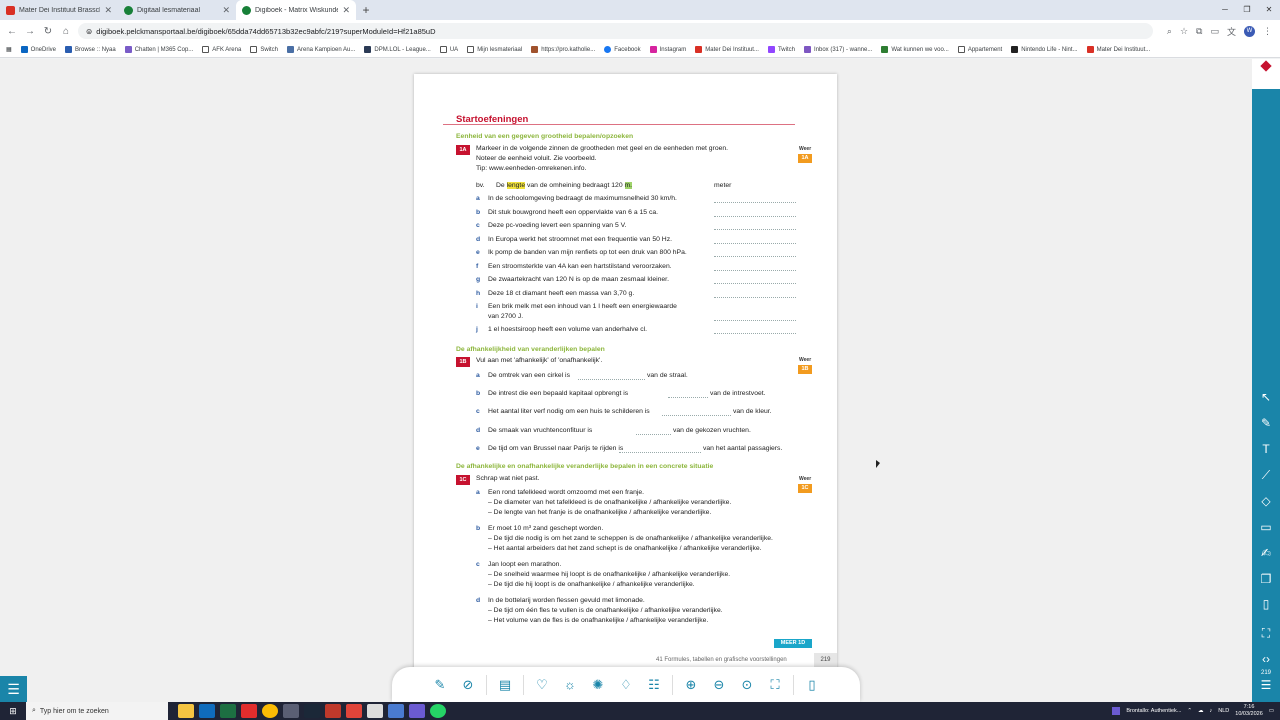  What do you see at coordinates (440, 685) in the screenshot?
I see `show-annotations-icon: ✎` at bounding box center [440, 685].